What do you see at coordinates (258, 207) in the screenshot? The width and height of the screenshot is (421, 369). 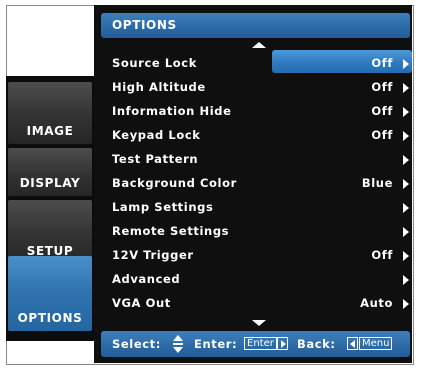 I see `menu-item-lamp-settings: Lamp Settings` at bounding box center [258, 207].